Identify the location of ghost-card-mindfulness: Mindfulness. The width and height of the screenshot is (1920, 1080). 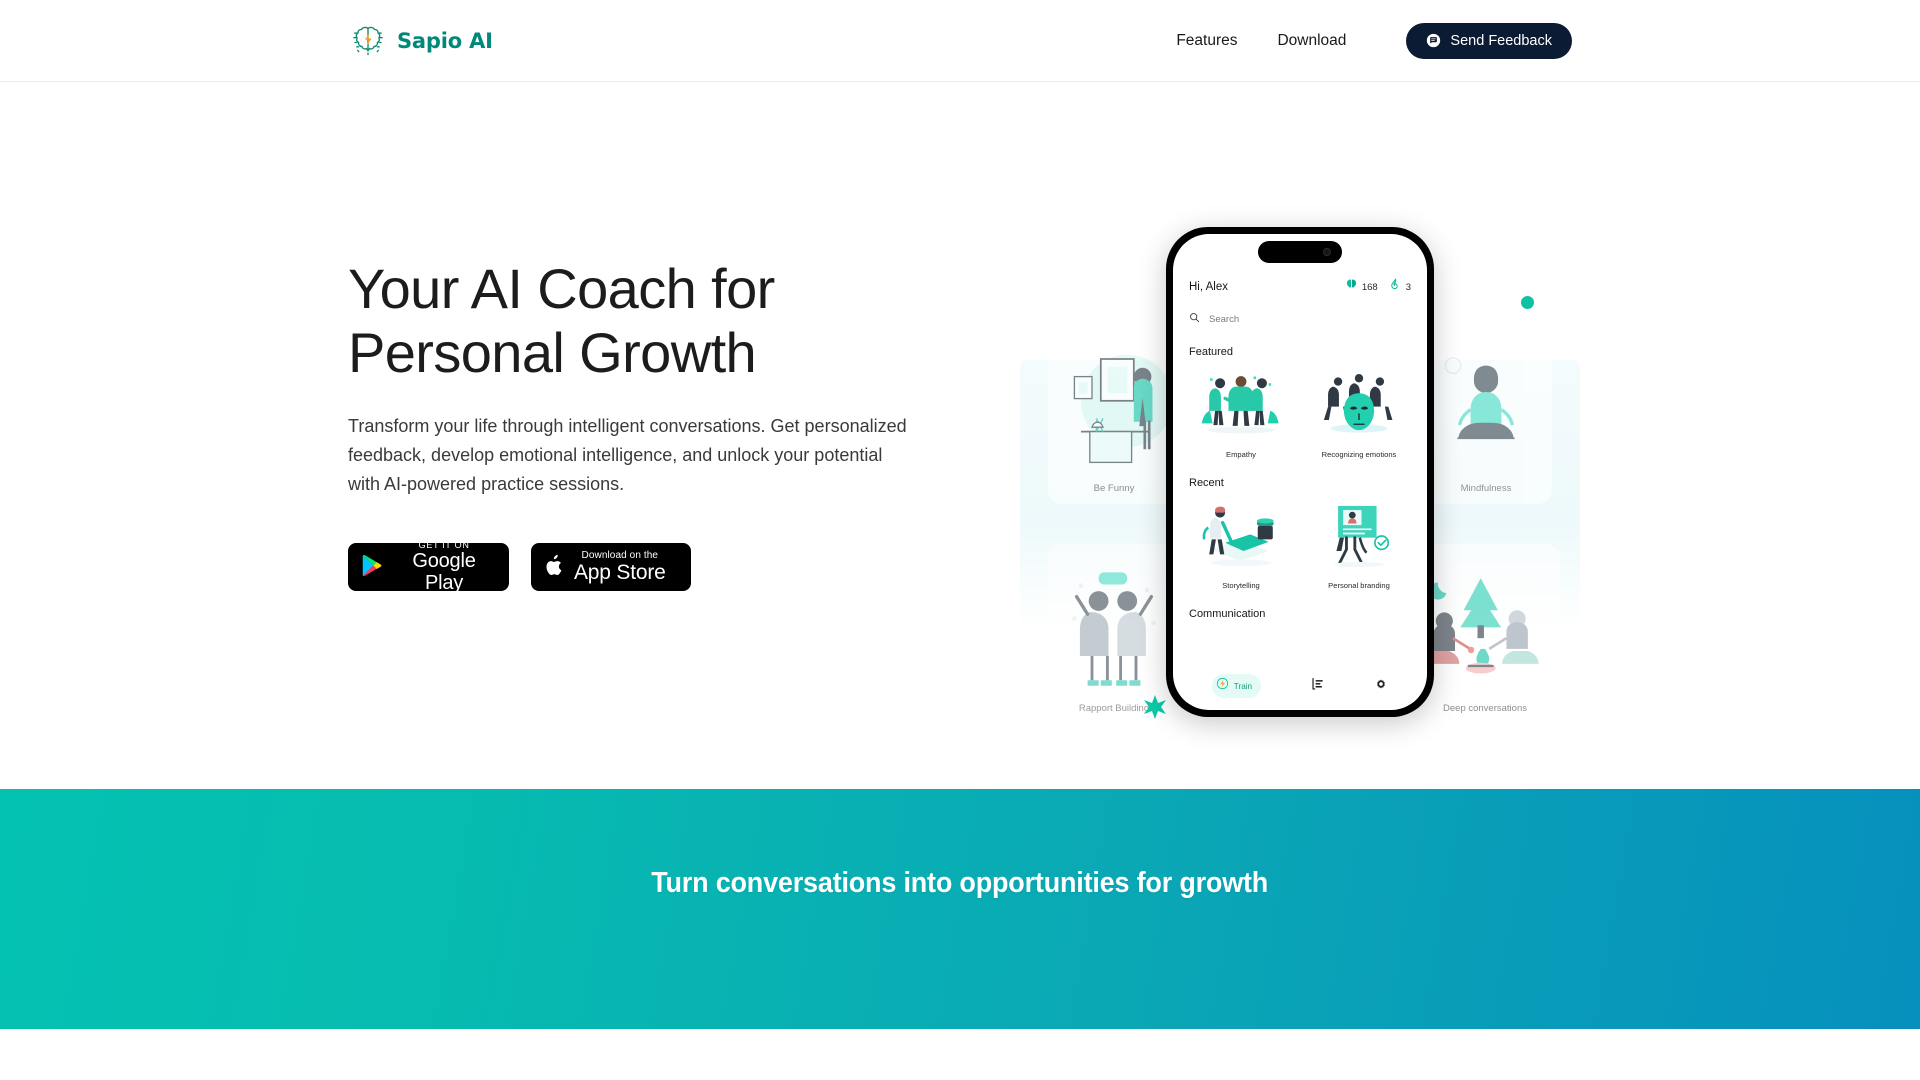
(1486, 414).